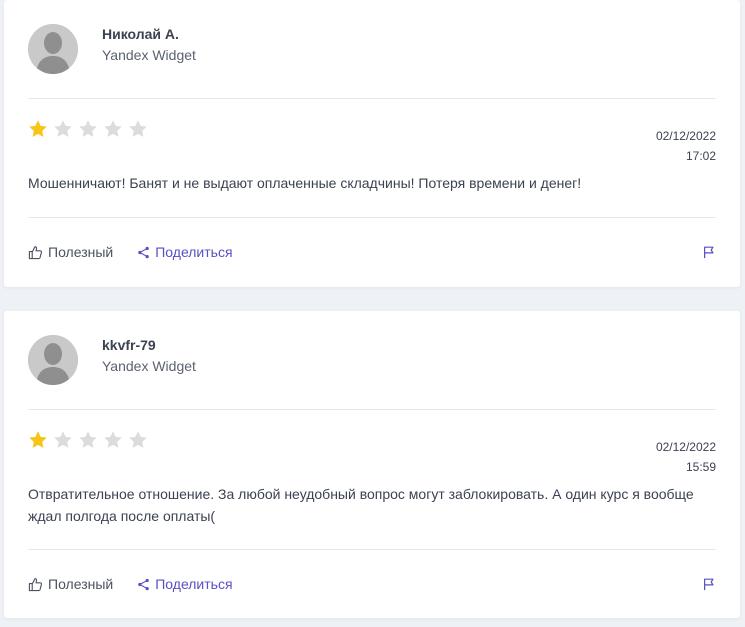 Image resolution: width=745 pixels, height=627 pixels. Describe the element at coordinates (700, 467) in the screenshot. I see `review-time: 15:59` at that location.